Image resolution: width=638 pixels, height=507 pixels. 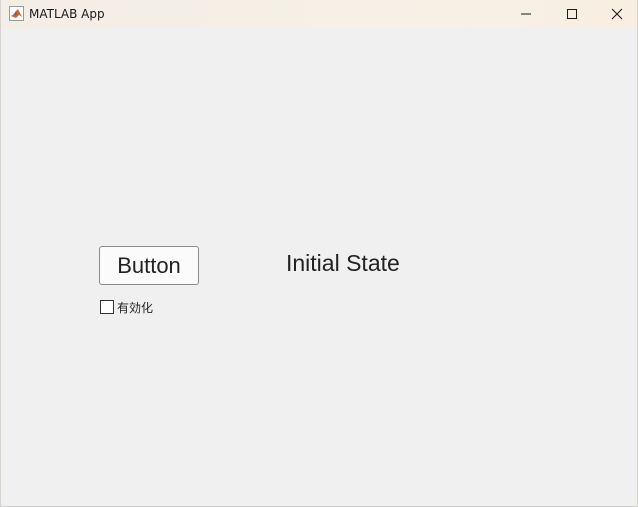 What do you see at coordinates (107, 307) in the screenshot?
I see `checkbox-box` at bounding box center [107, 307].